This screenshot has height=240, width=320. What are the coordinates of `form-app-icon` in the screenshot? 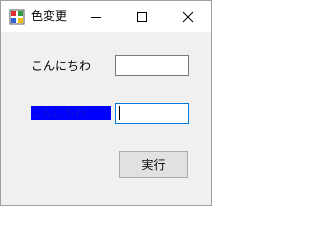 It's located at (17, 17).